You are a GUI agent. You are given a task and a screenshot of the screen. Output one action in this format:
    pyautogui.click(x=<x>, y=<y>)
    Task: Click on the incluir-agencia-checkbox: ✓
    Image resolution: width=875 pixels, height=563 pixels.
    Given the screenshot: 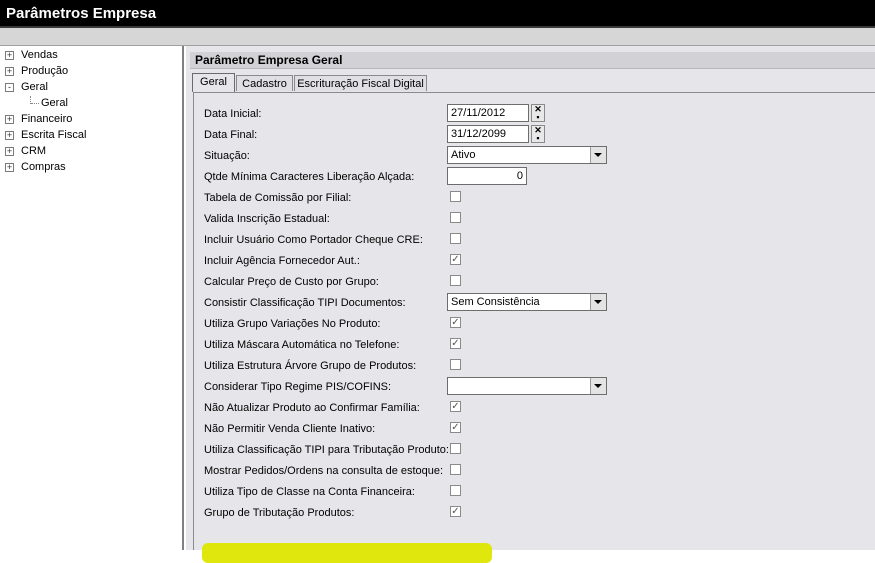 What is the action you would take?
    pyautogui.click(x=455, y=259)
    